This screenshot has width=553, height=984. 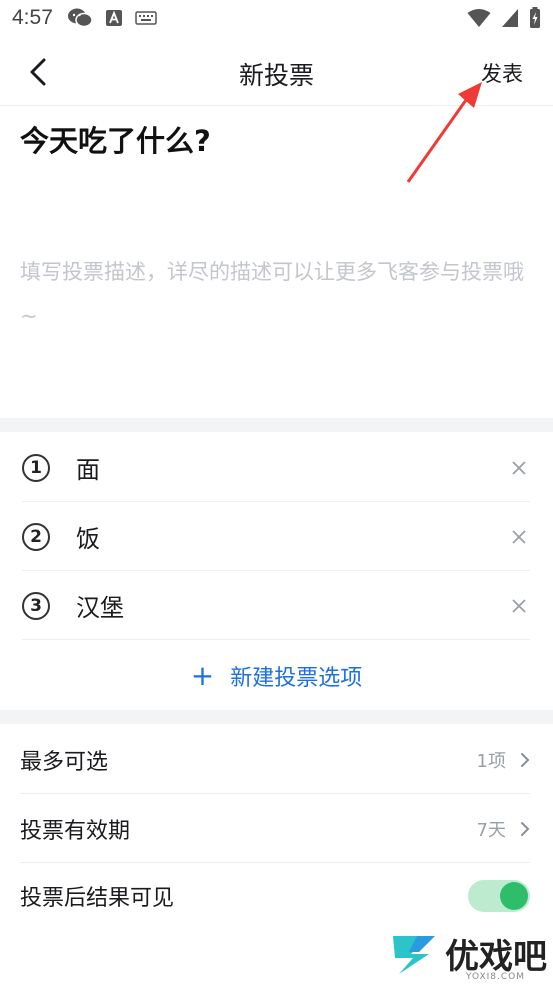 I want to click on setting-value: 1项, so click(x=491, y=761).